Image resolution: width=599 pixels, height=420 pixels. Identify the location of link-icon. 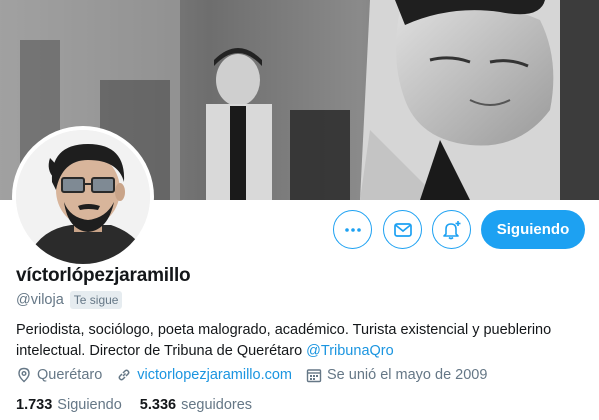
(124, 375).